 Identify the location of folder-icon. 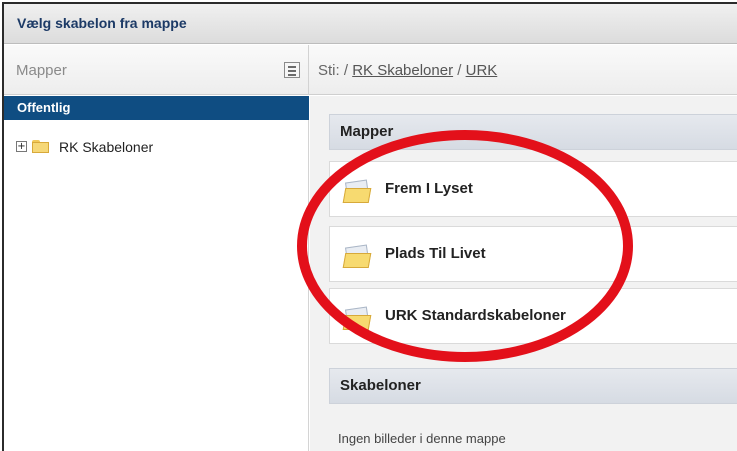
(40, 146).